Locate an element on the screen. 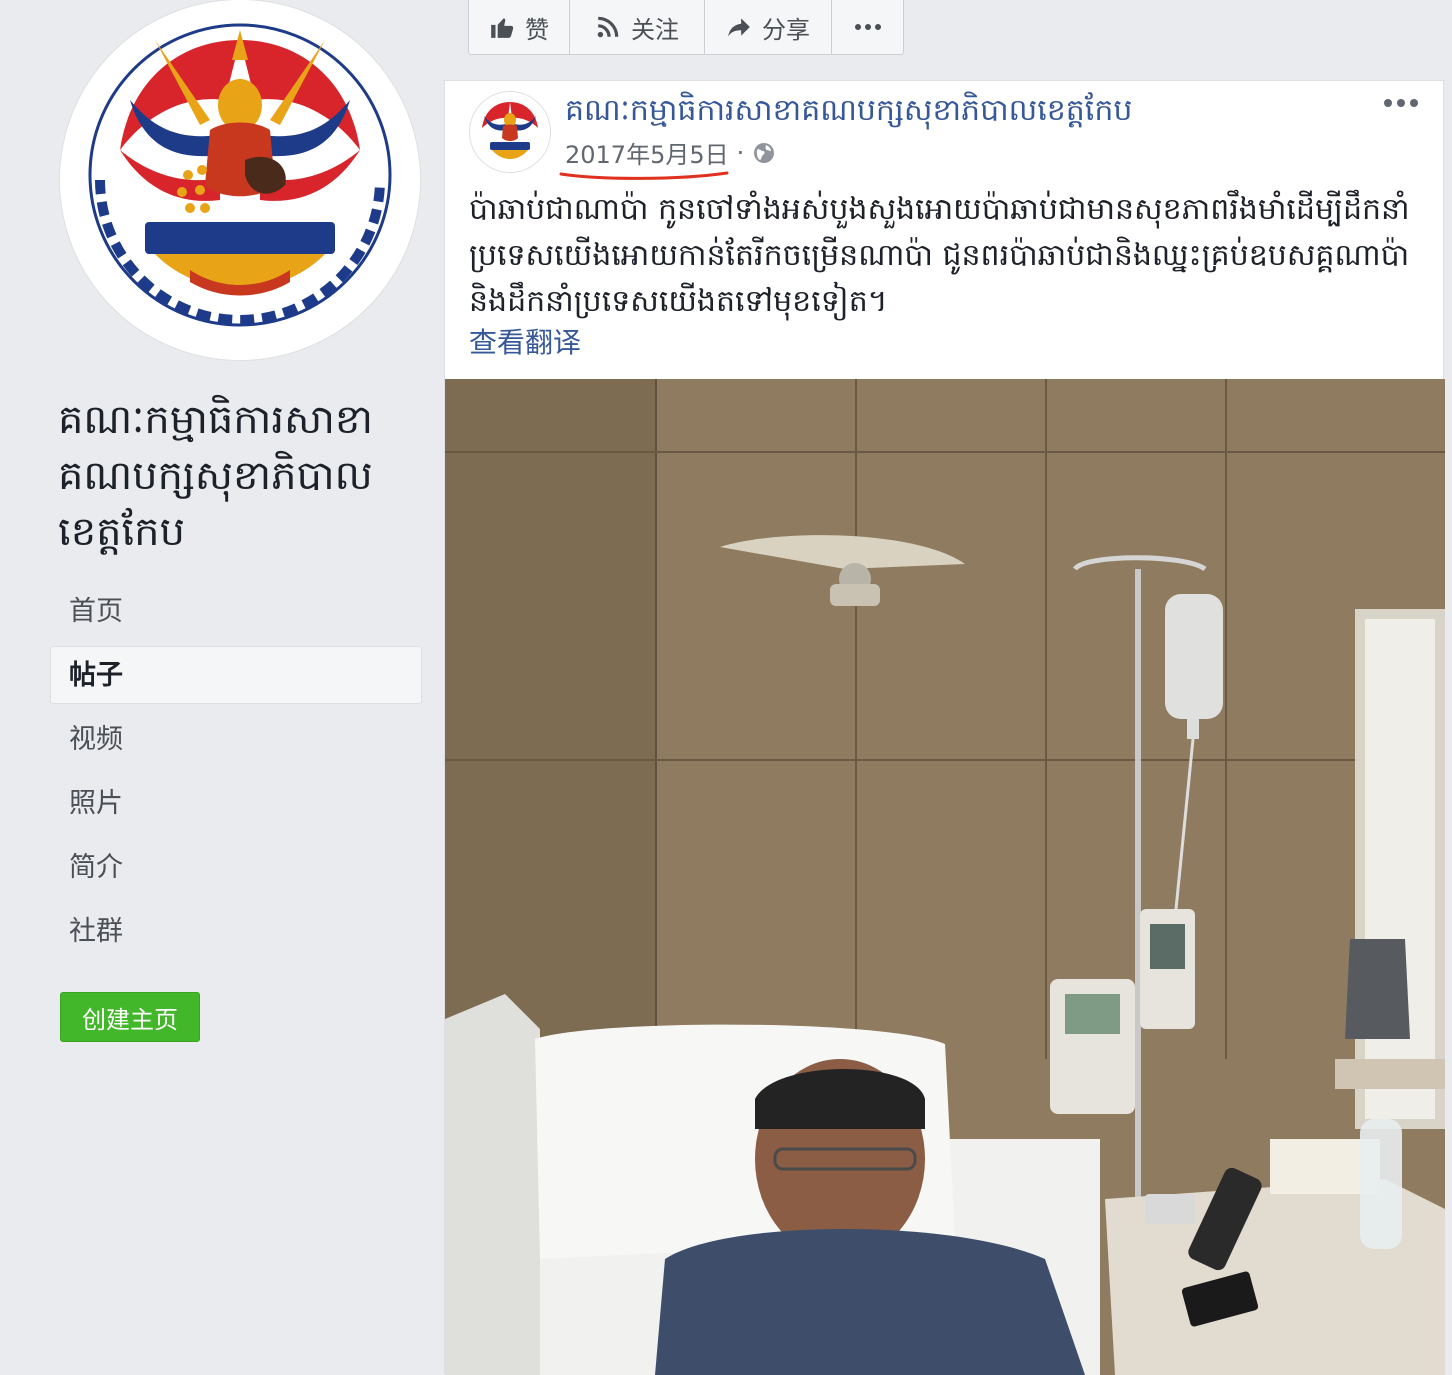  party-logo-small is located at coordinates (510, 132).